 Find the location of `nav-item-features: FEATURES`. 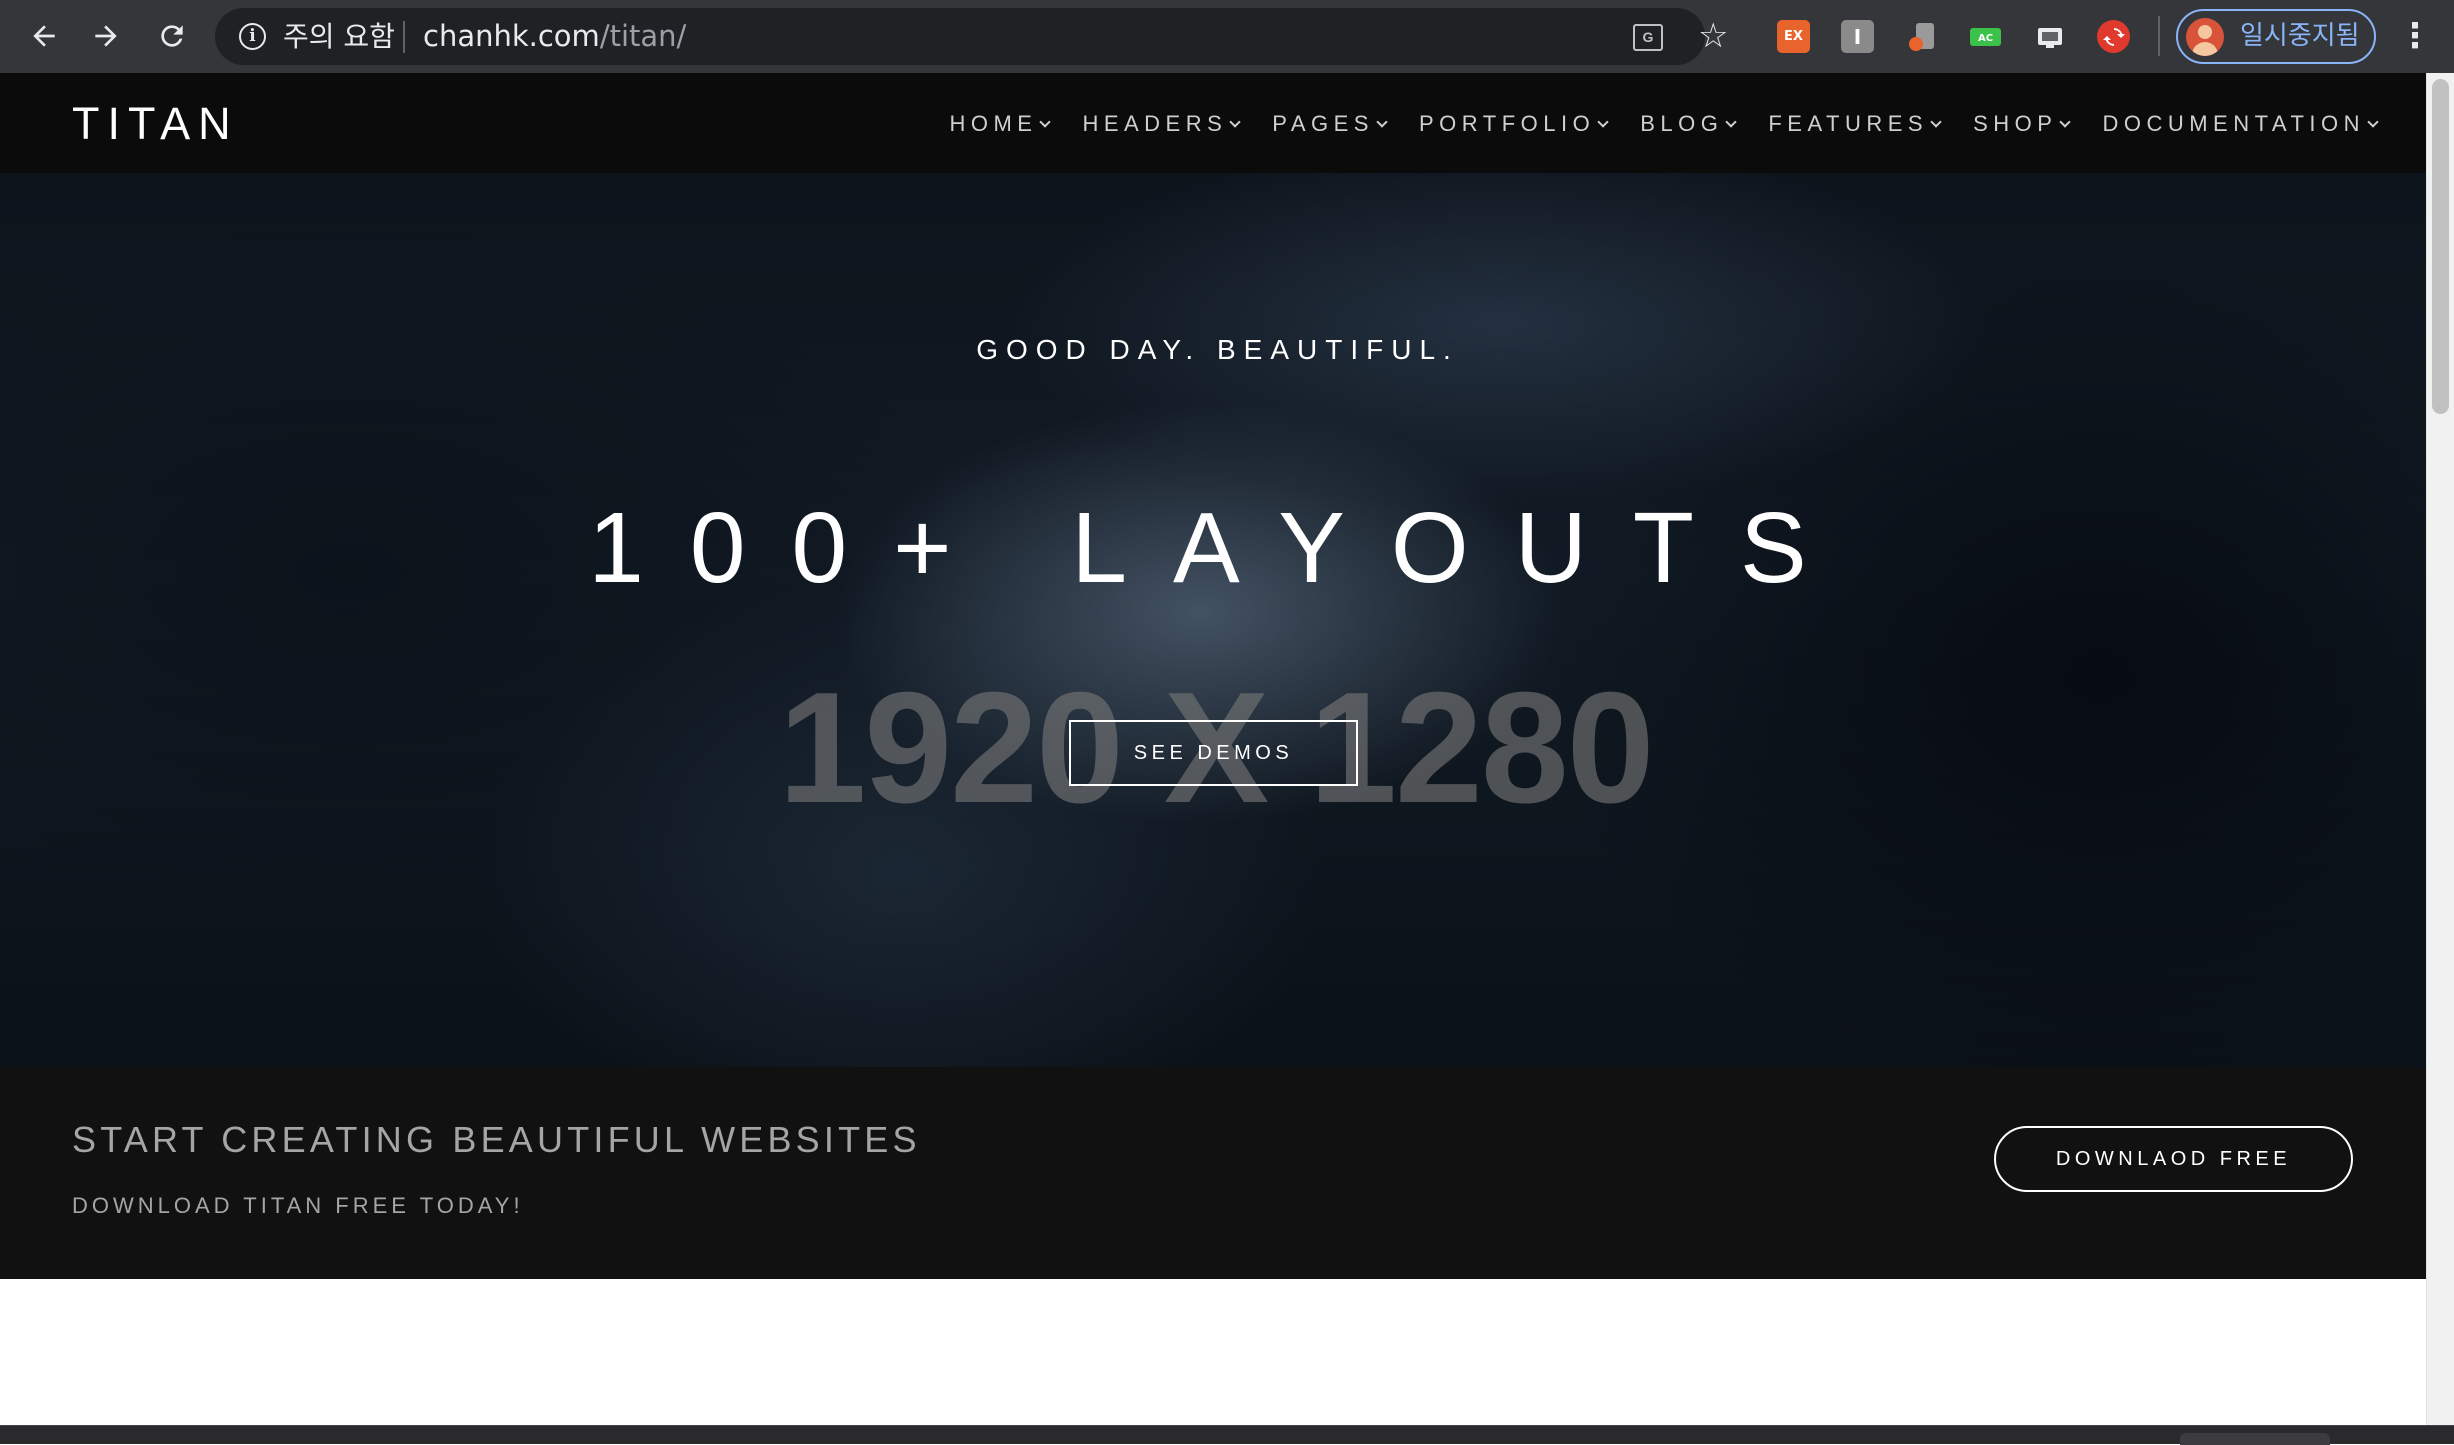

nav-item-features: FEATURES is located at coordinates (1855, 124).